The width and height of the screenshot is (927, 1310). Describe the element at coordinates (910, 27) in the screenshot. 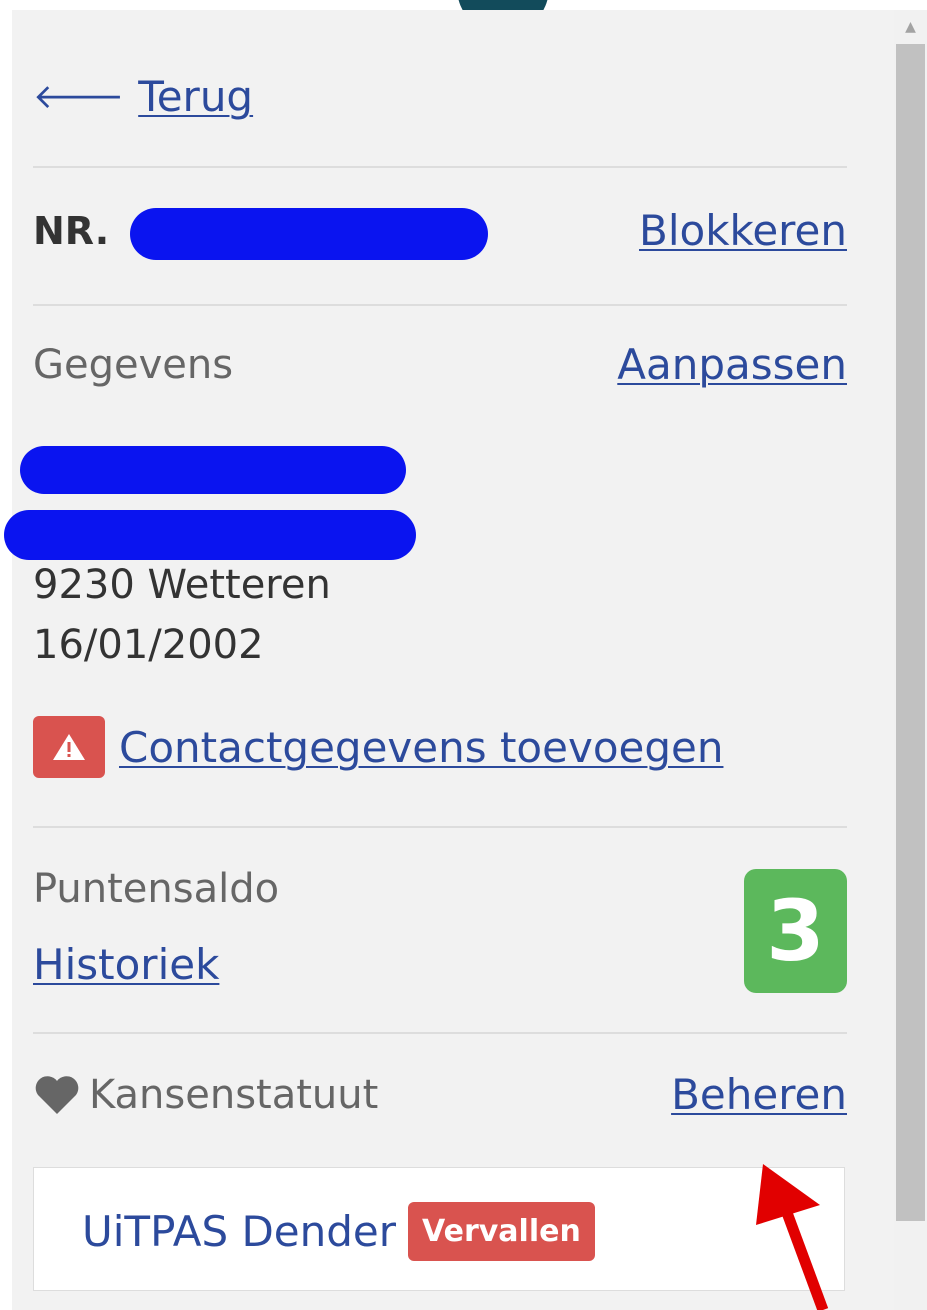

I see `scroll-up-icon: ▲` at that location.